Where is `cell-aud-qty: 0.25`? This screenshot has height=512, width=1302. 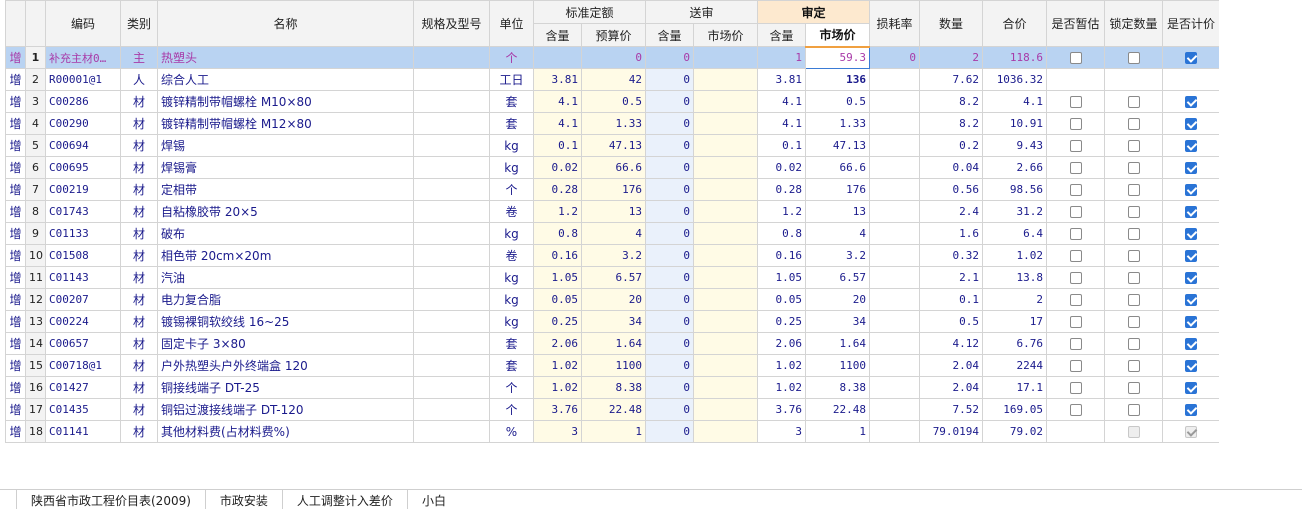 cell-aud-qty: 0.25 is located at coordinates (782, 321).